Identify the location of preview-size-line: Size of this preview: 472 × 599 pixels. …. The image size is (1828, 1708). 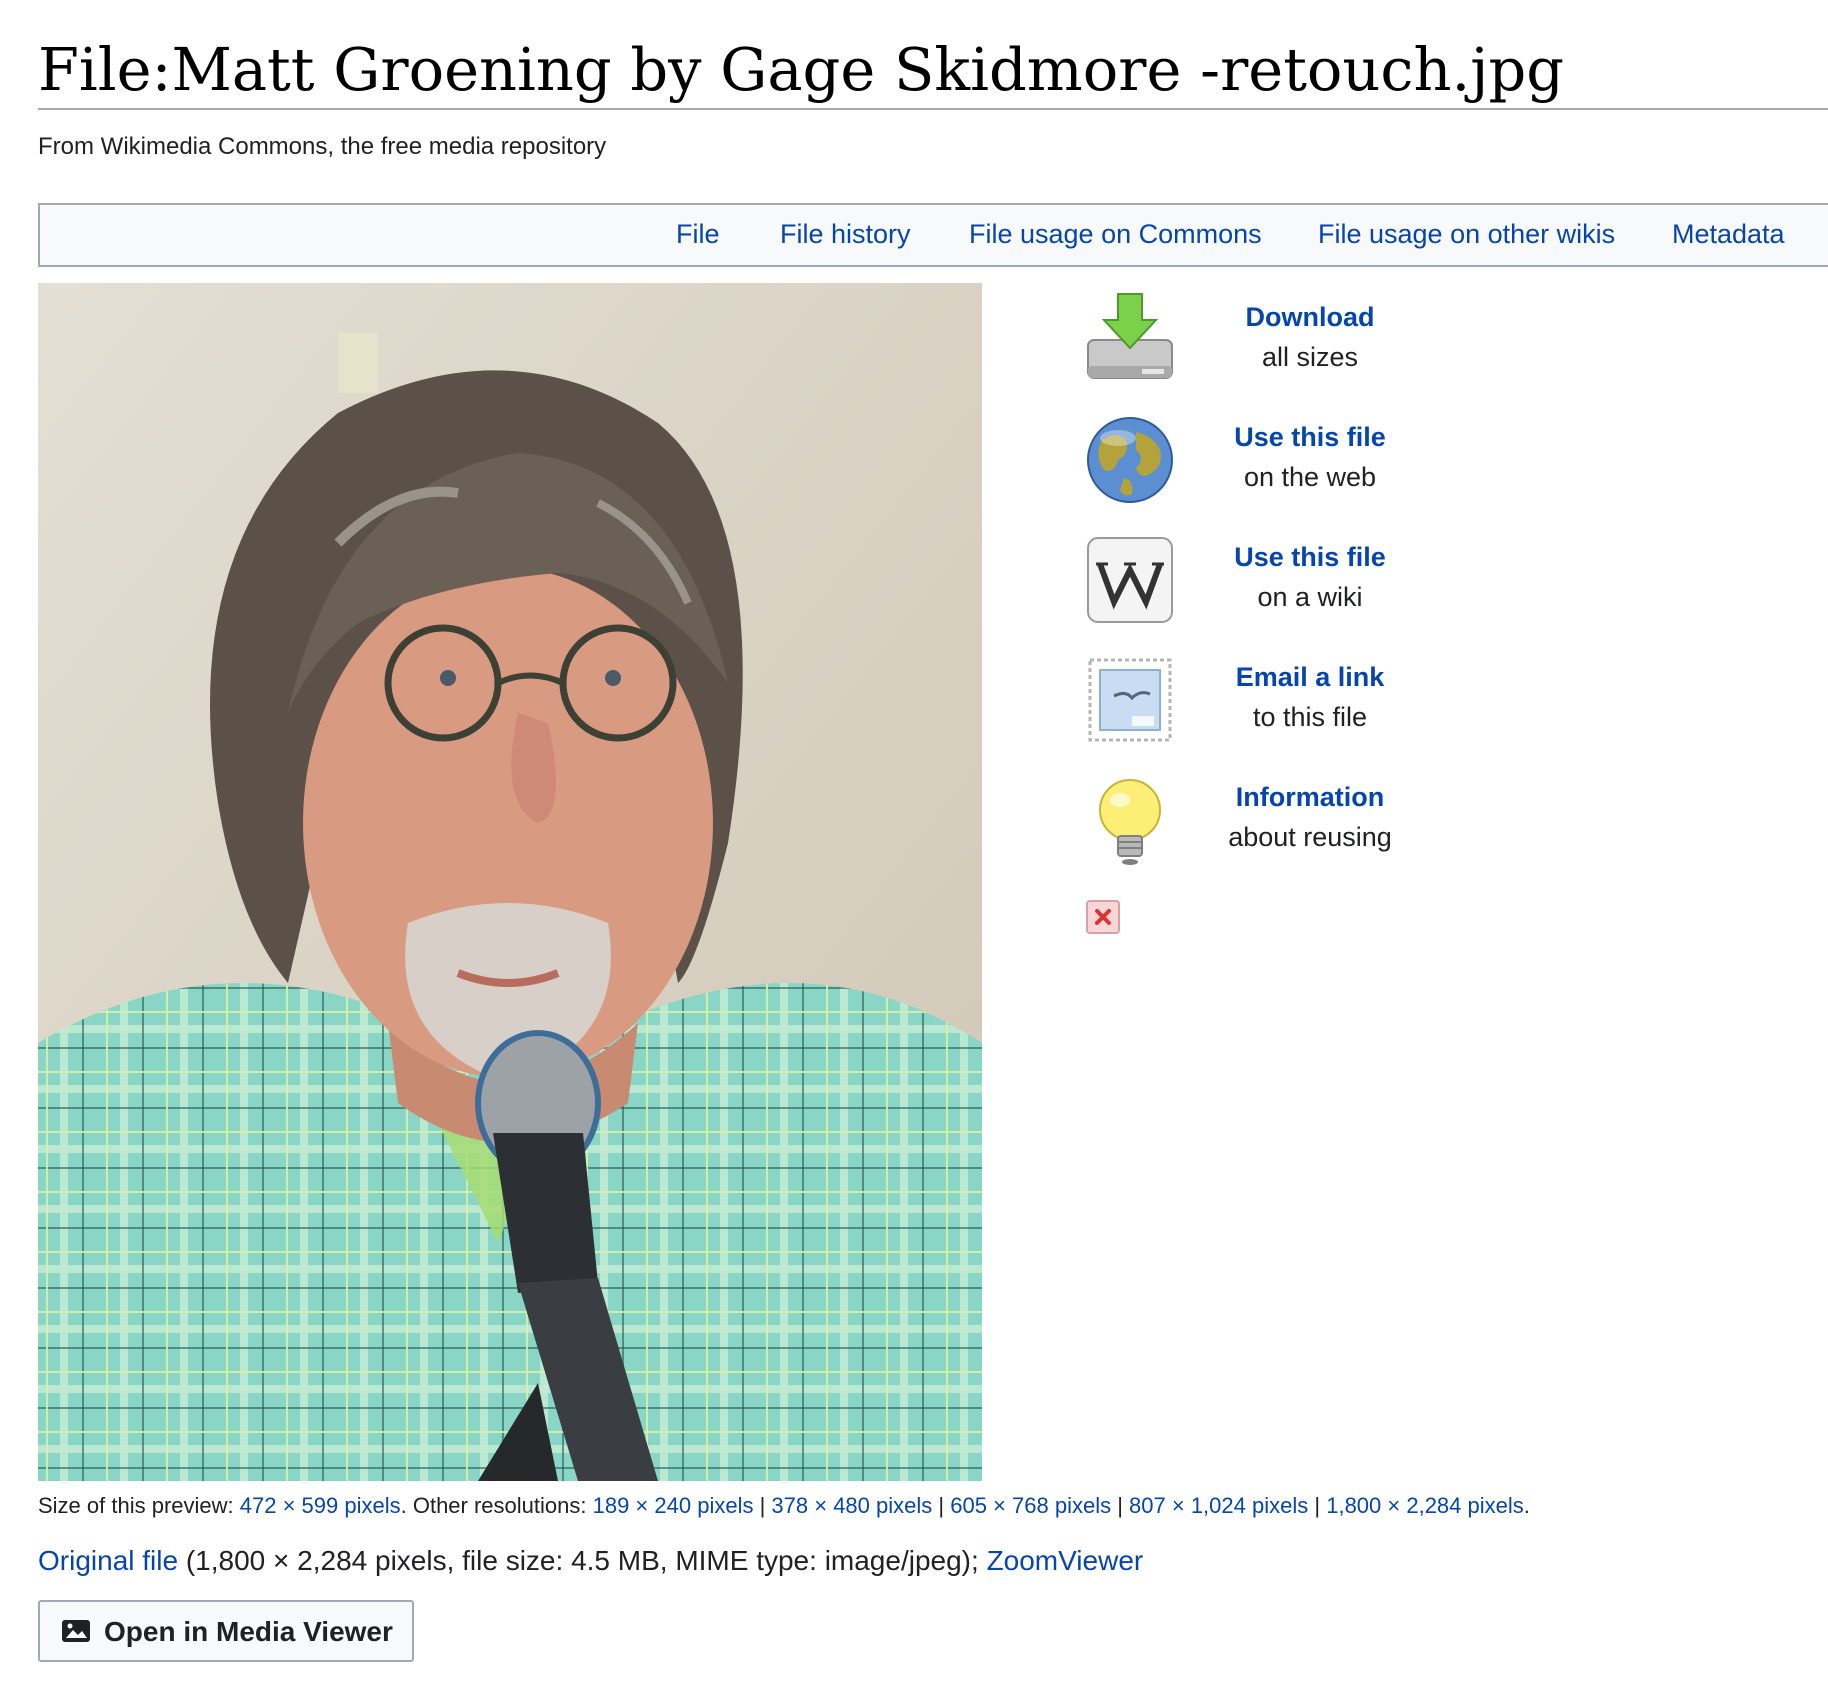
(784, 1505).